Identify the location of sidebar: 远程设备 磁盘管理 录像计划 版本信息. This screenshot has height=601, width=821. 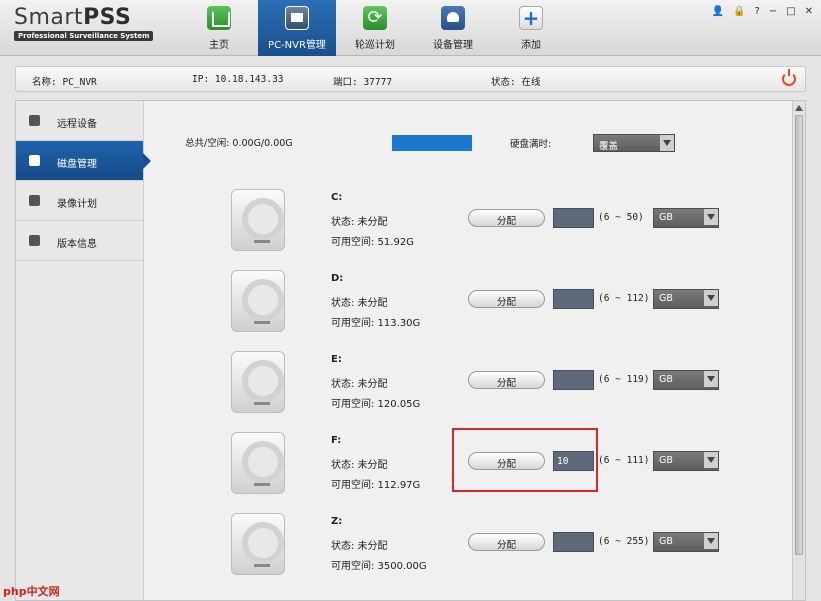
(83, 350).